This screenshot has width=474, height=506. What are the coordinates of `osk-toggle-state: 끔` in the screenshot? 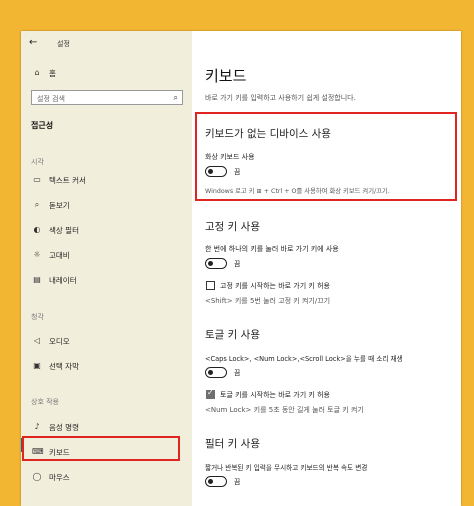 It's located at (237, 172).